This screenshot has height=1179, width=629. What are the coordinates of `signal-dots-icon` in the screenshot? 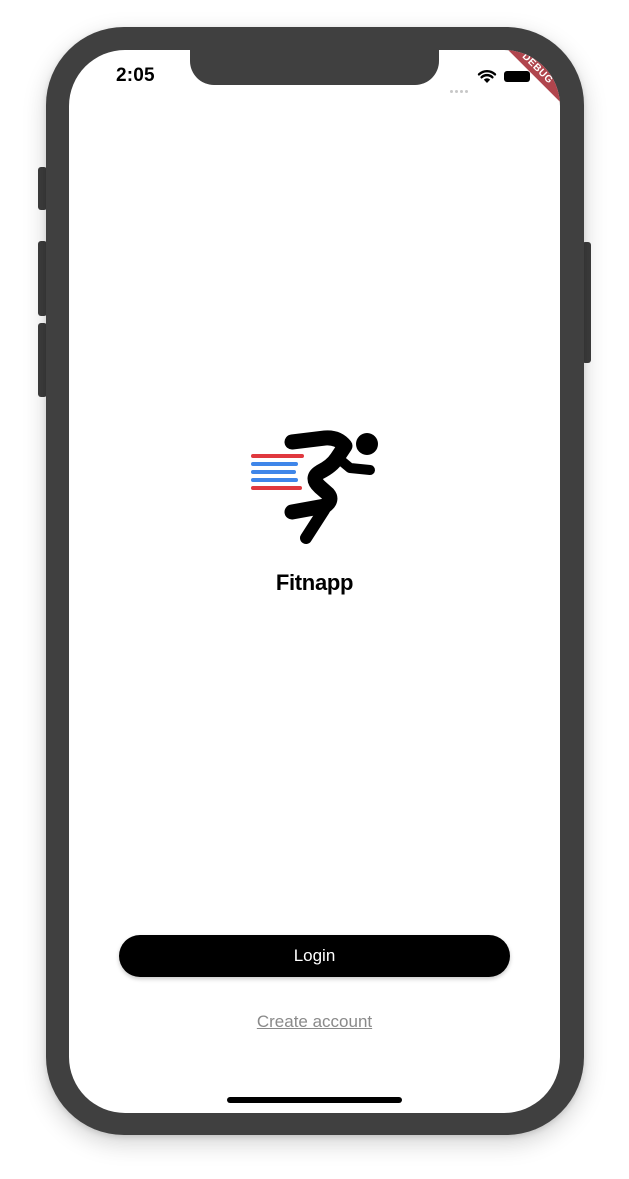 It's located at (460, 86).